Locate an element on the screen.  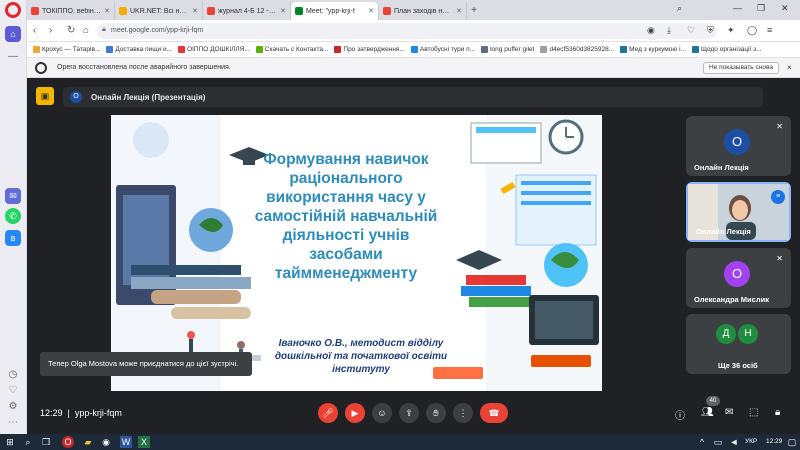
participant-tile: ✕ О Олександра Мислик is located at coordinates (738, 278).